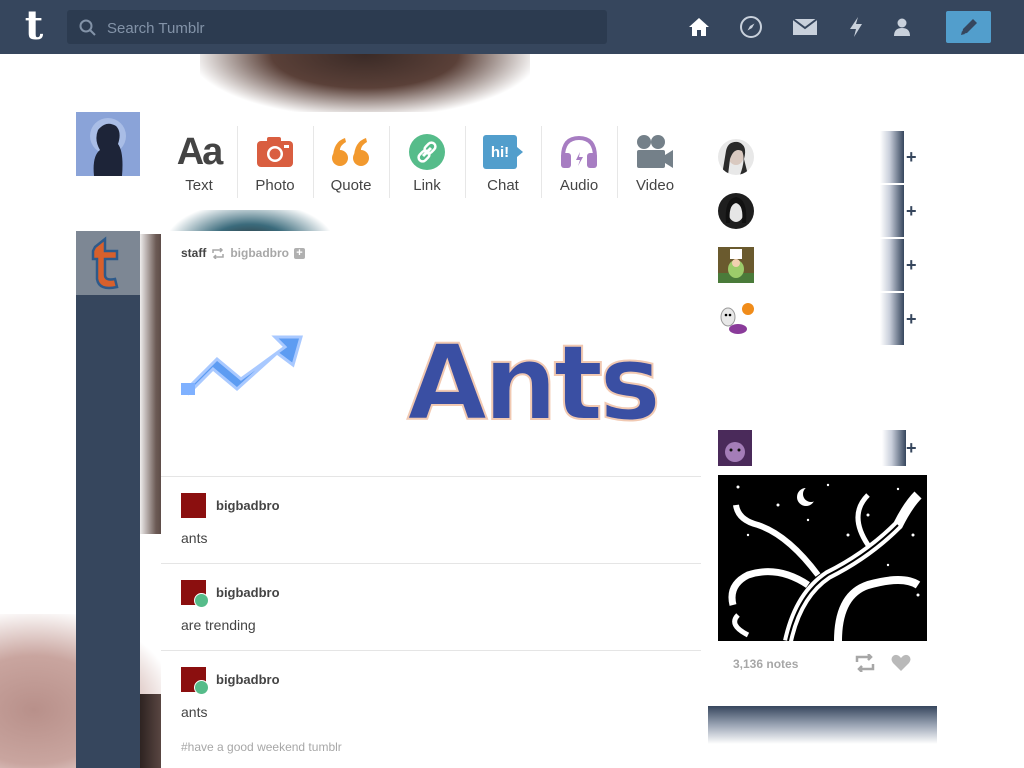  What do you see at coordinates (87, 27) in the screenshot?
I see `search-icon` at bounding box center [87, 27].